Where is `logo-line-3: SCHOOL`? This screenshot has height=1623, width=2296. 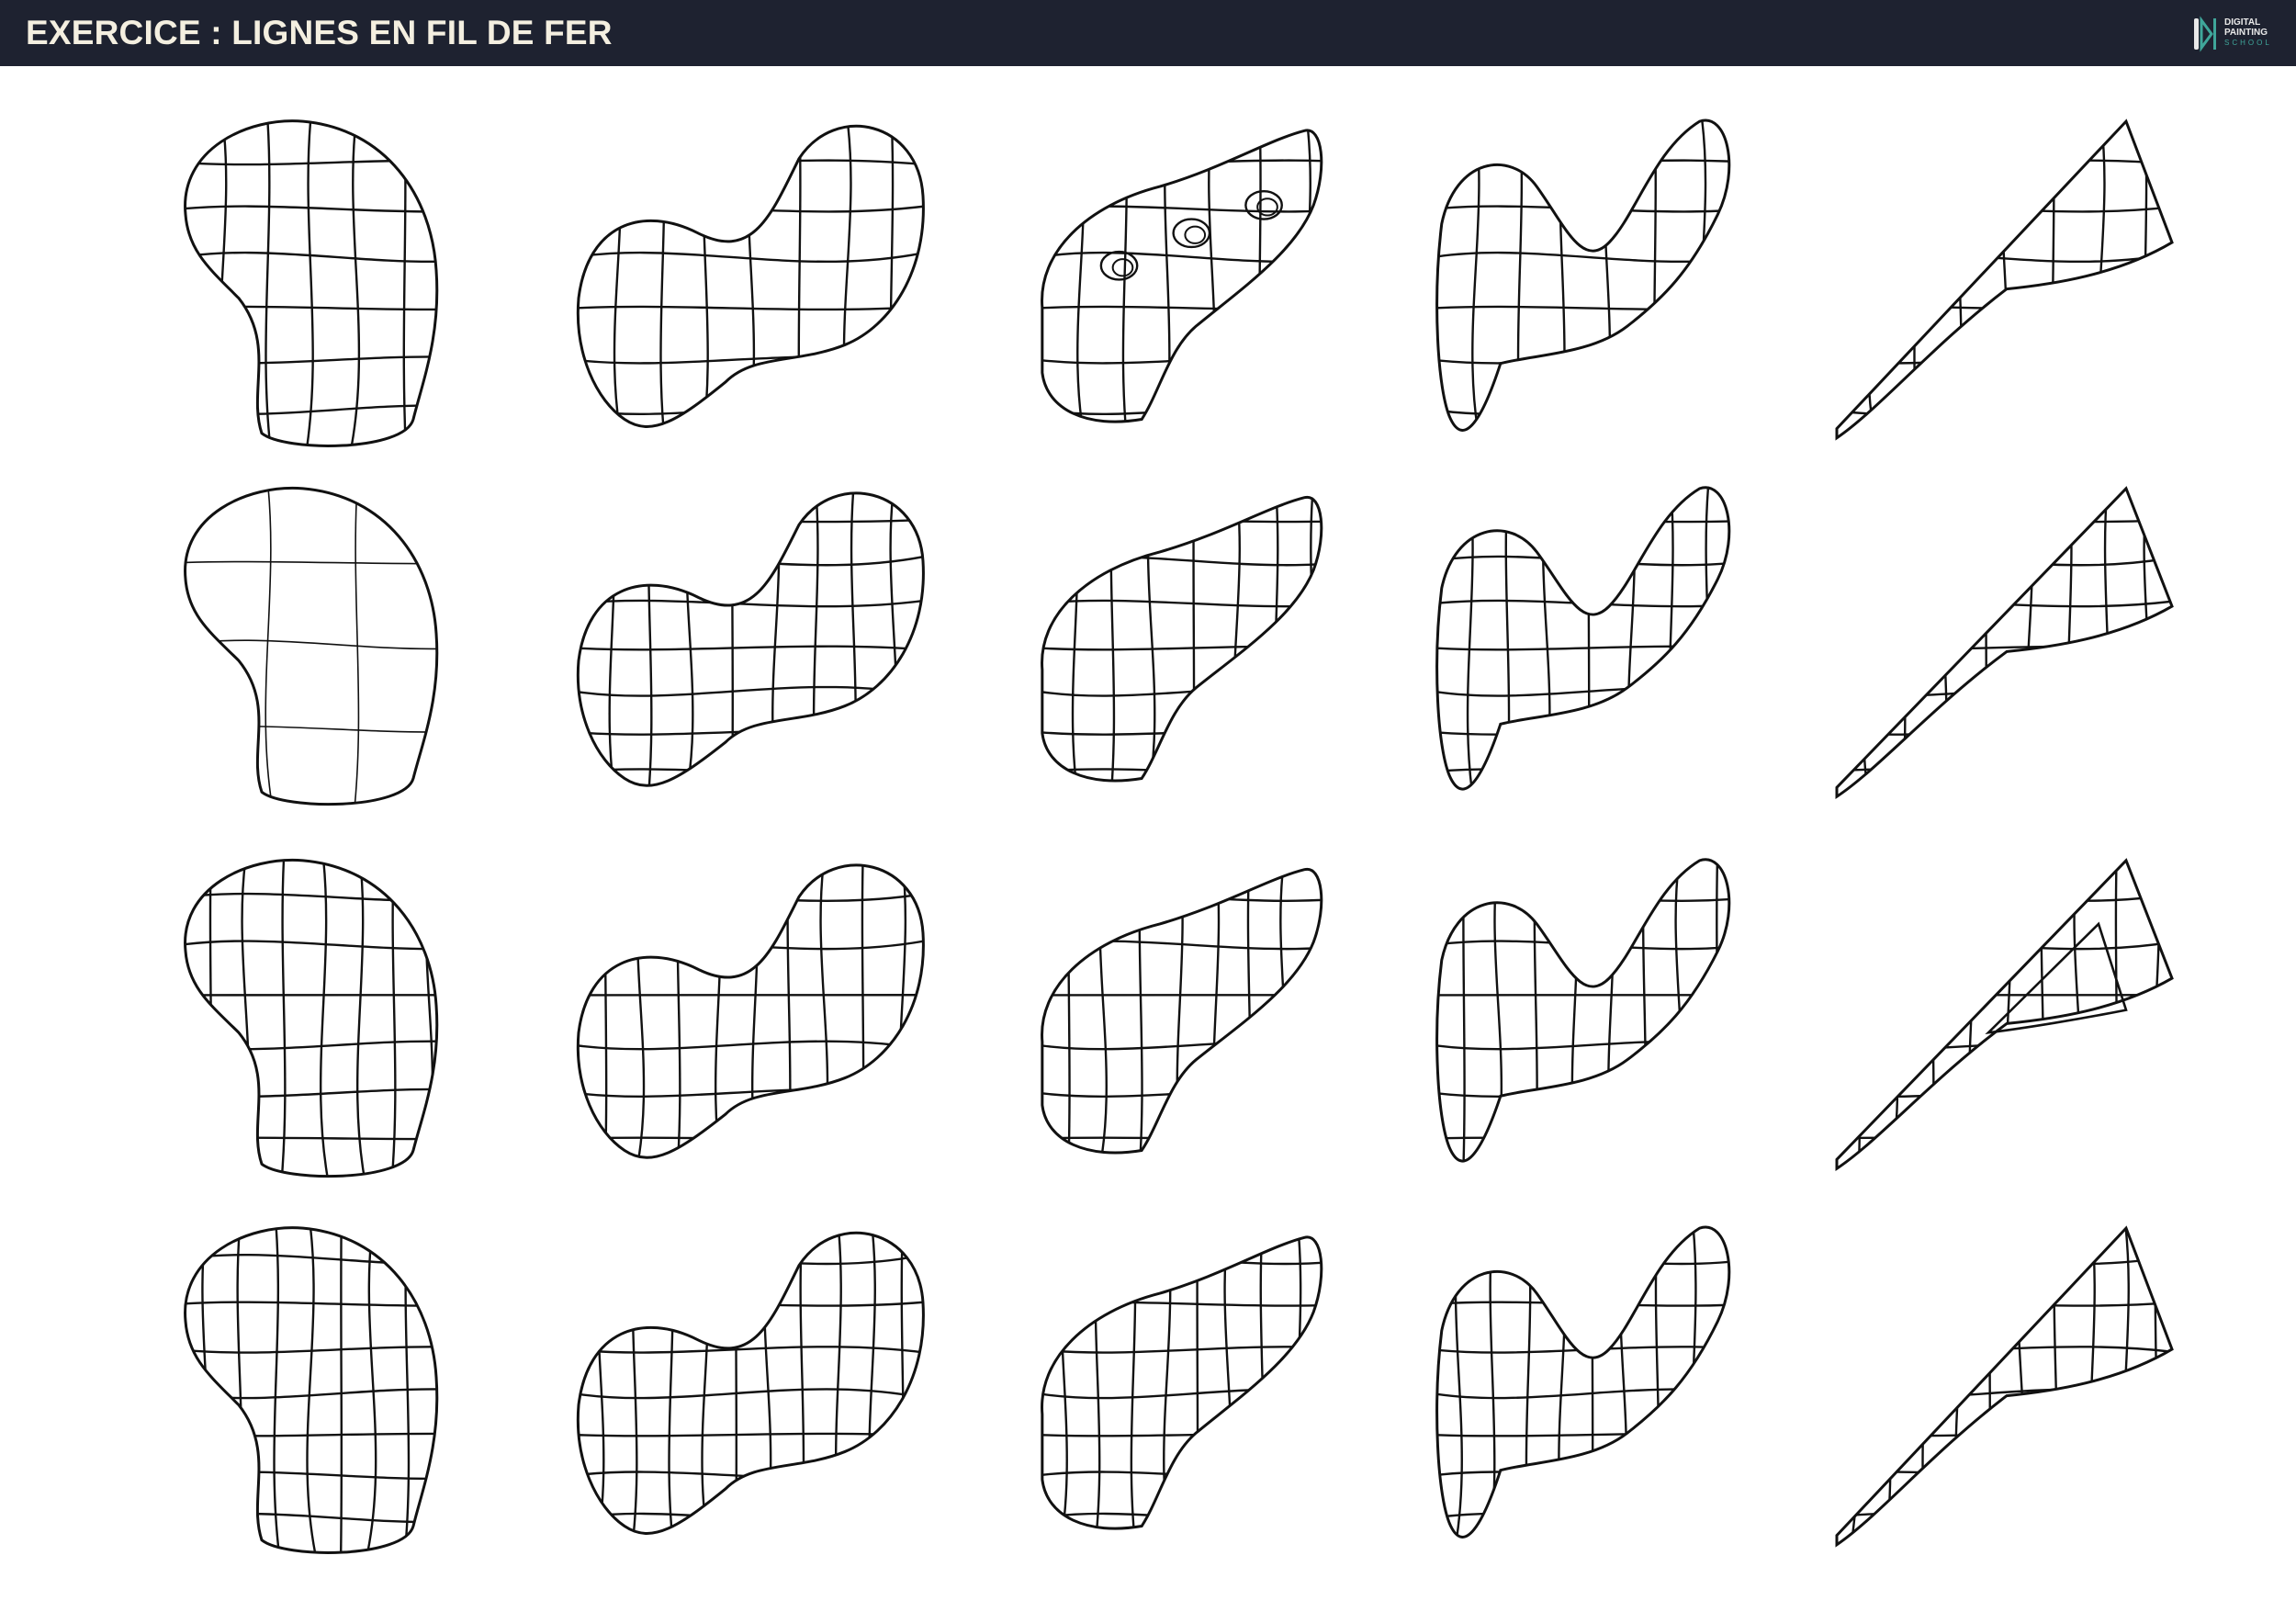 logo-line-3: SCHOOL is located at coordinates (2248, 43).